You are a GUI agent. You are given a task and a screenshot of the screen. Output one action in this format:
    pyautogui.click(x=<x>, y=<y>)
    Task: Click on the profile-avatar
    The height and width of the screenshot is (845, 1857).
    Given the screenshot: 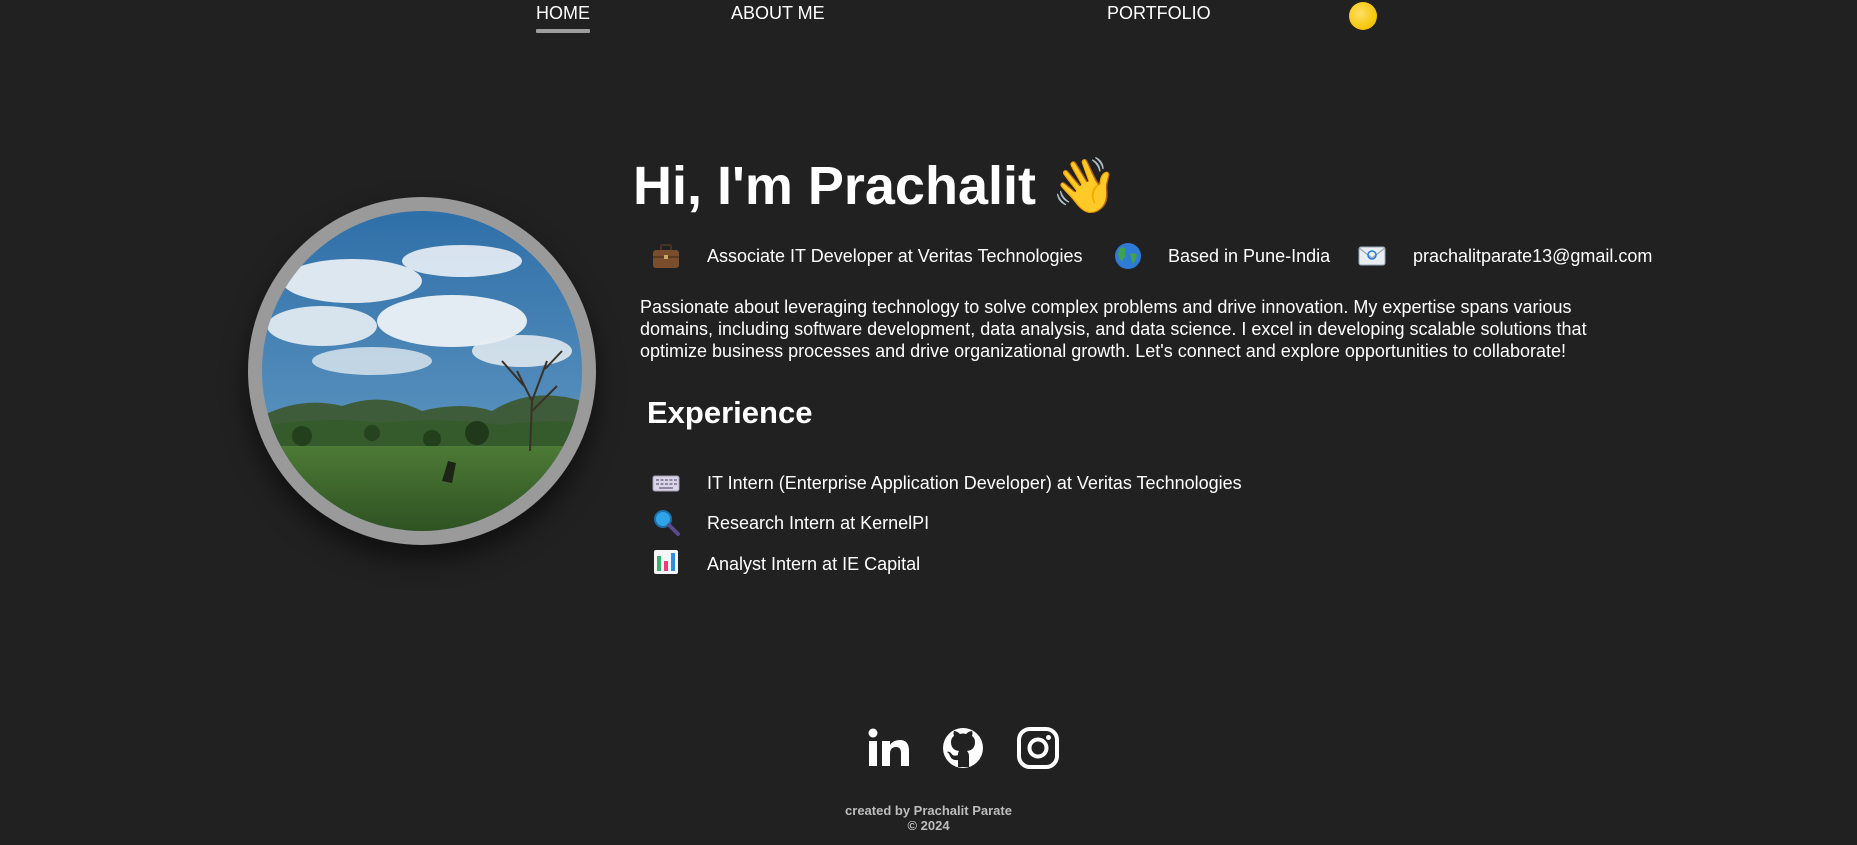 What is the action you would take?
    pyautogui.click(x=422, y=371)
    